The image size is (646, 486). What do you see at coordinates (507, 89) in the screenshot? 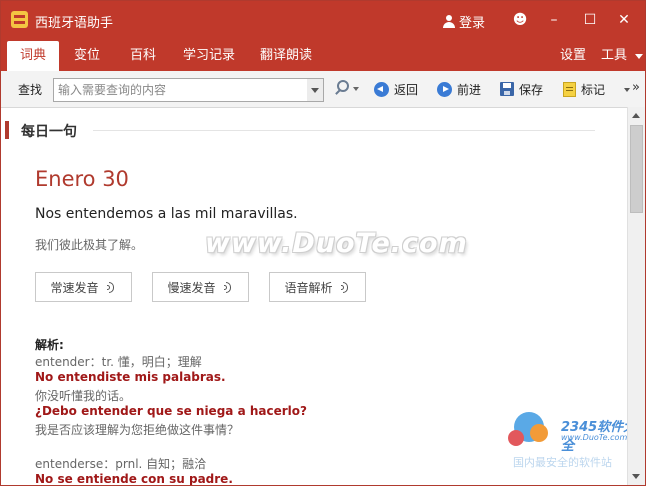
I see `save-disk-icon` at bounding box center [507, 89].